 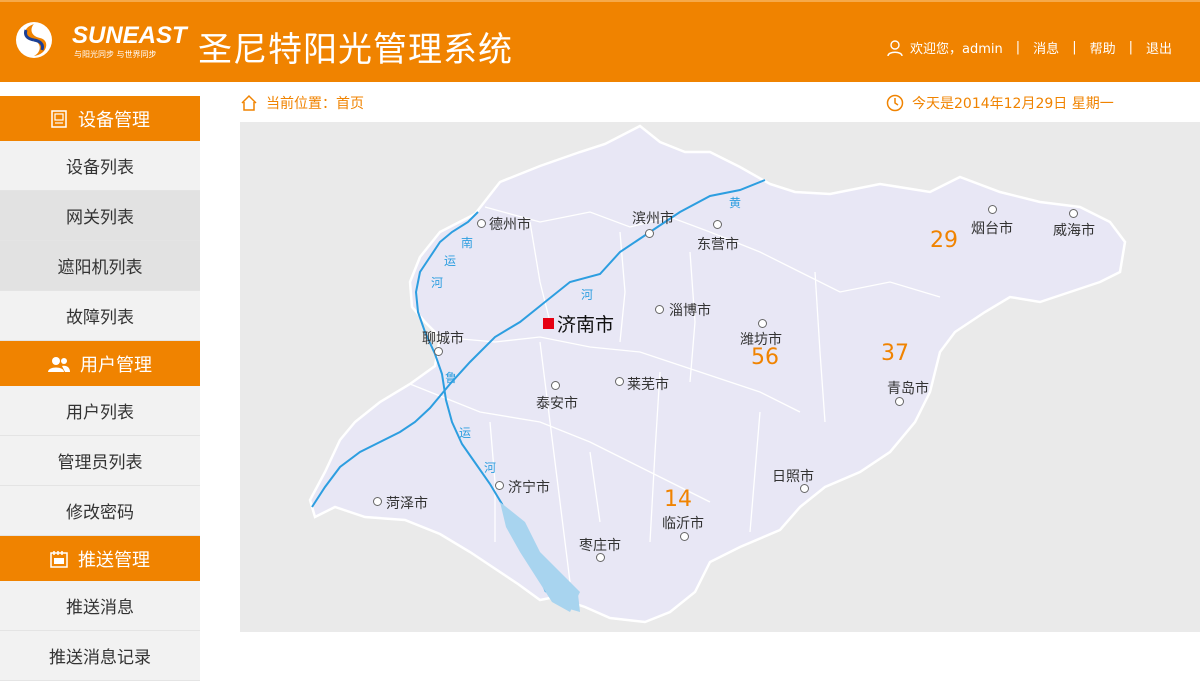 What do you see at coordinates (956, 49) in the screenshot?
I see `greeting-text: 欢迎您，admin` at bounding box center [956, 49].